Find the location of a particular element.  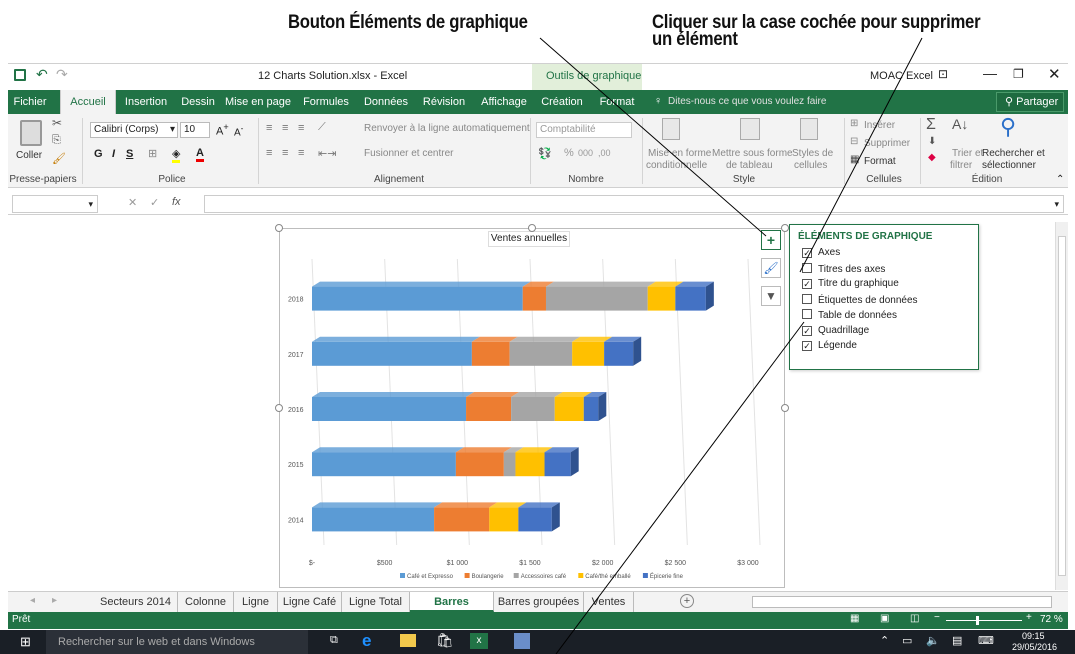

zoom-in-icon: + is located at coordinates (1029, 617).